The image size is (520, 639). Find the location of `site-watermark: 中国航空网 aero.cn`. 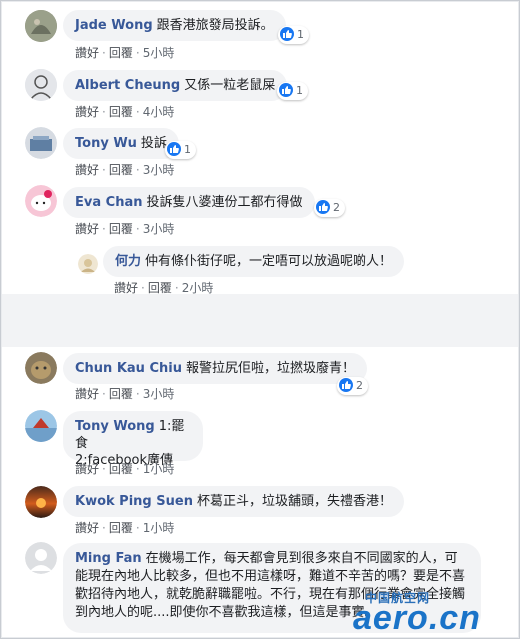

site-watermark: 中国航空网 aero.cn is located at coordinates (436, 613).